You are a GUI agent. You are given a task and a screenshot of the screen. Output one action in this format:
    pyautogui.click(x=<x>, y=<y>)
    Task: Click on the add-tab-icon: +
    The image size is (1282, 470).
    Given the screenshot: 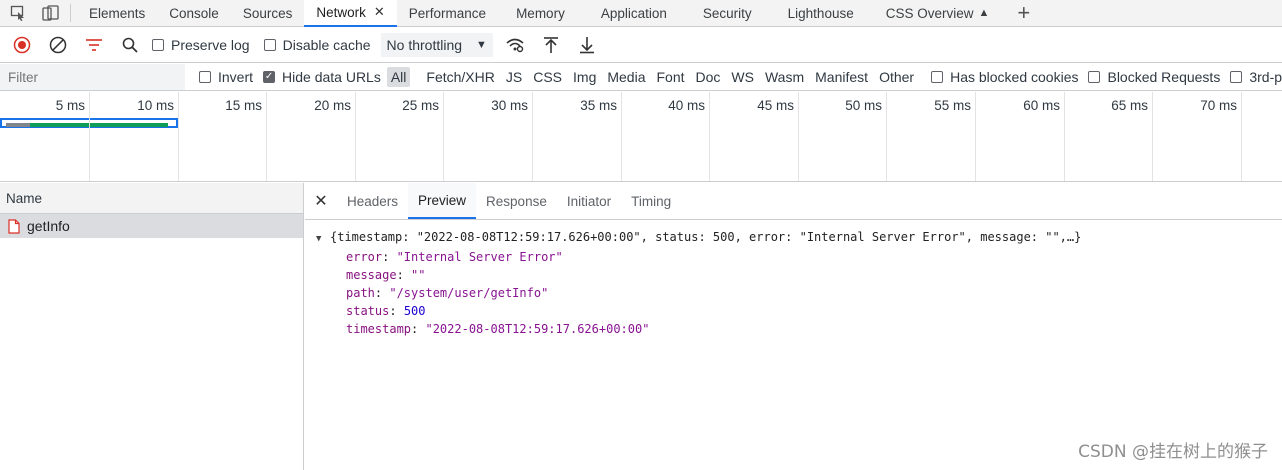 What is the action you would take?
    pyautogui.click(x=1023, y=13)
    